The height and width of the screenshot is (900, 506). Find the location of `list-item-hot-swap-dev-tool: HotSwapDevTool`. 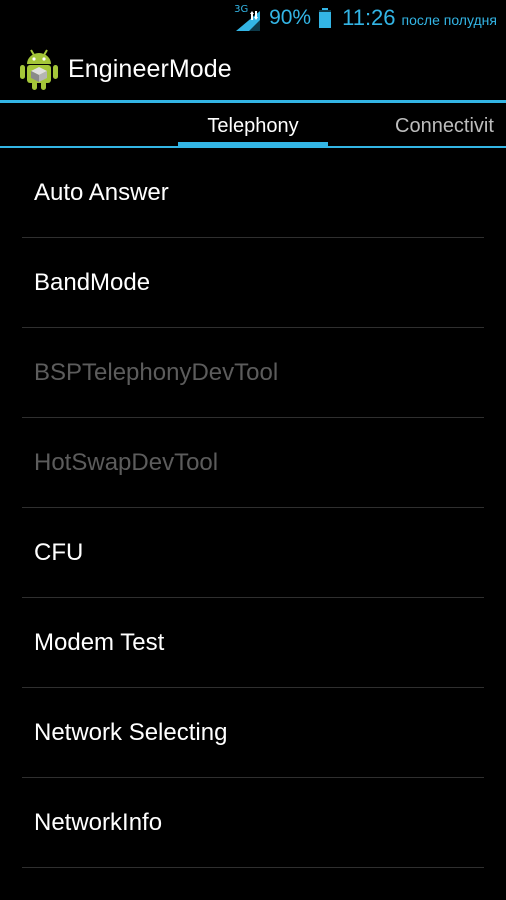

list-item-hot-swap-dev-tool: HotSwapDevTool is located at coordinates (253, 463).